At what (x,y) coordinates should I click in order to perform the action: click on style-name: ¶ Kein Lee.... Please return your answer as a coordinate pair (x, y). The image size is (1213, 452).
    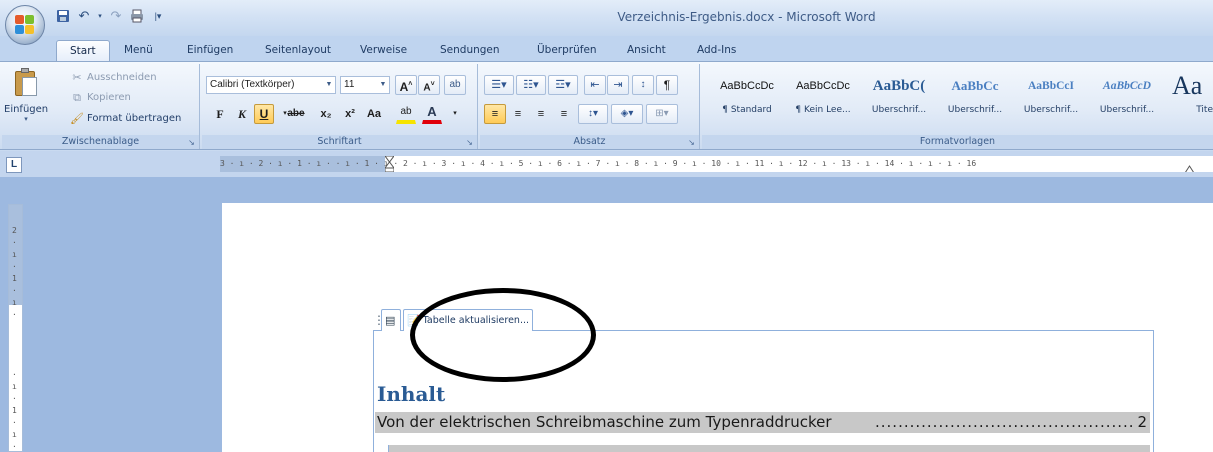
    Looking at the image, I should click on (823, 110).